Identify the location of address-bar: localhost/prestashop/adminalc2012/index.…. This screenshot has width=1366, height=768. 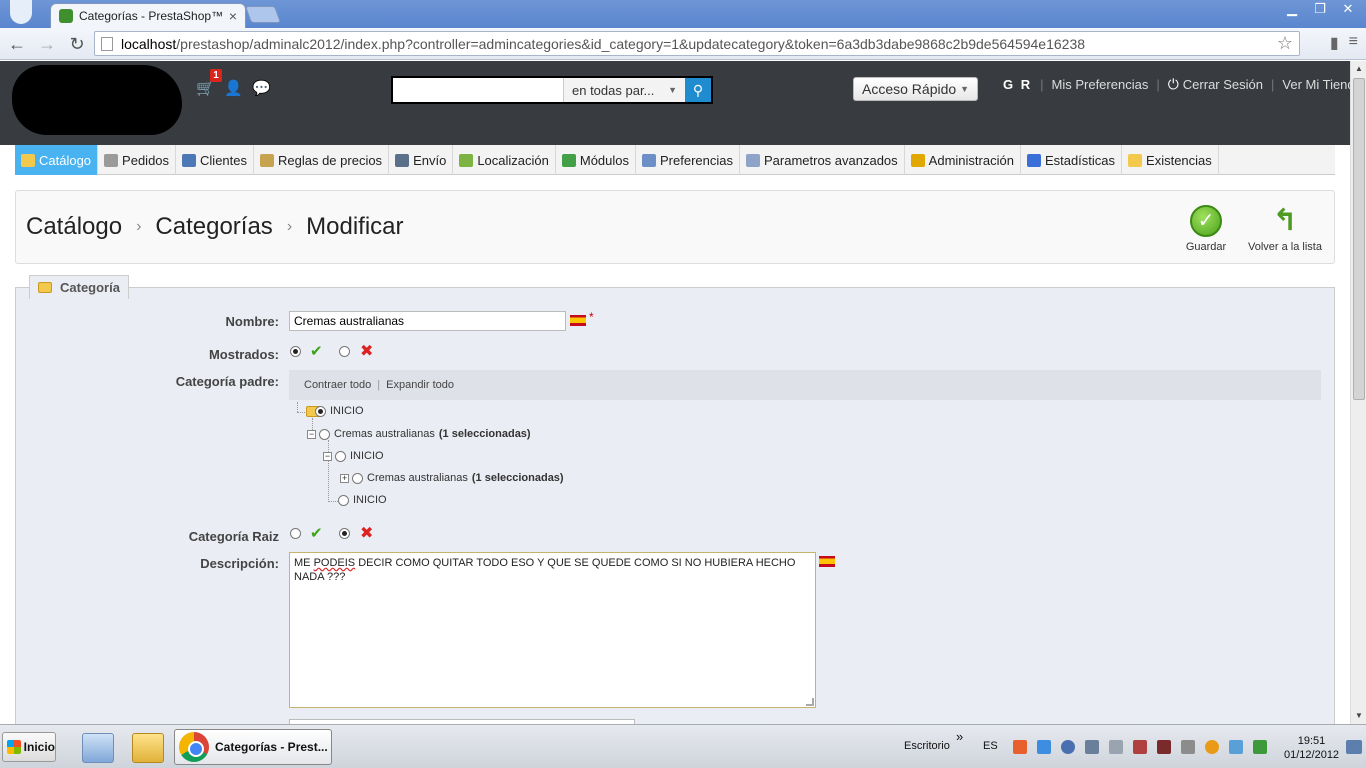
(697, 43).